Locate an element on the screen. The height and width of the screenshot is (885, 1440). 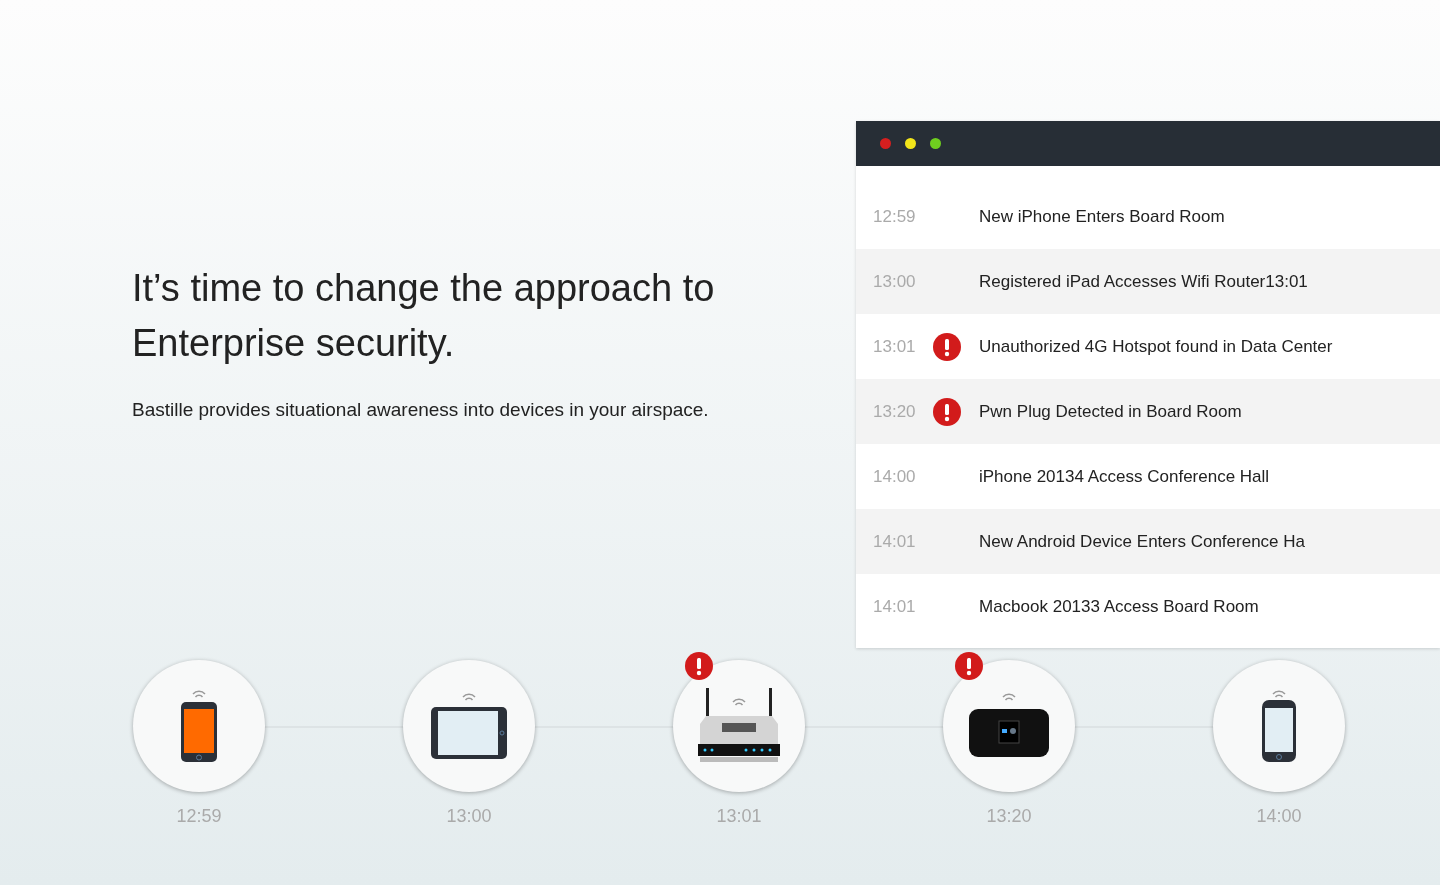
subtitle: Bastille provides situational awareness into devices in your airspace. is located at coordinates (421, 410).